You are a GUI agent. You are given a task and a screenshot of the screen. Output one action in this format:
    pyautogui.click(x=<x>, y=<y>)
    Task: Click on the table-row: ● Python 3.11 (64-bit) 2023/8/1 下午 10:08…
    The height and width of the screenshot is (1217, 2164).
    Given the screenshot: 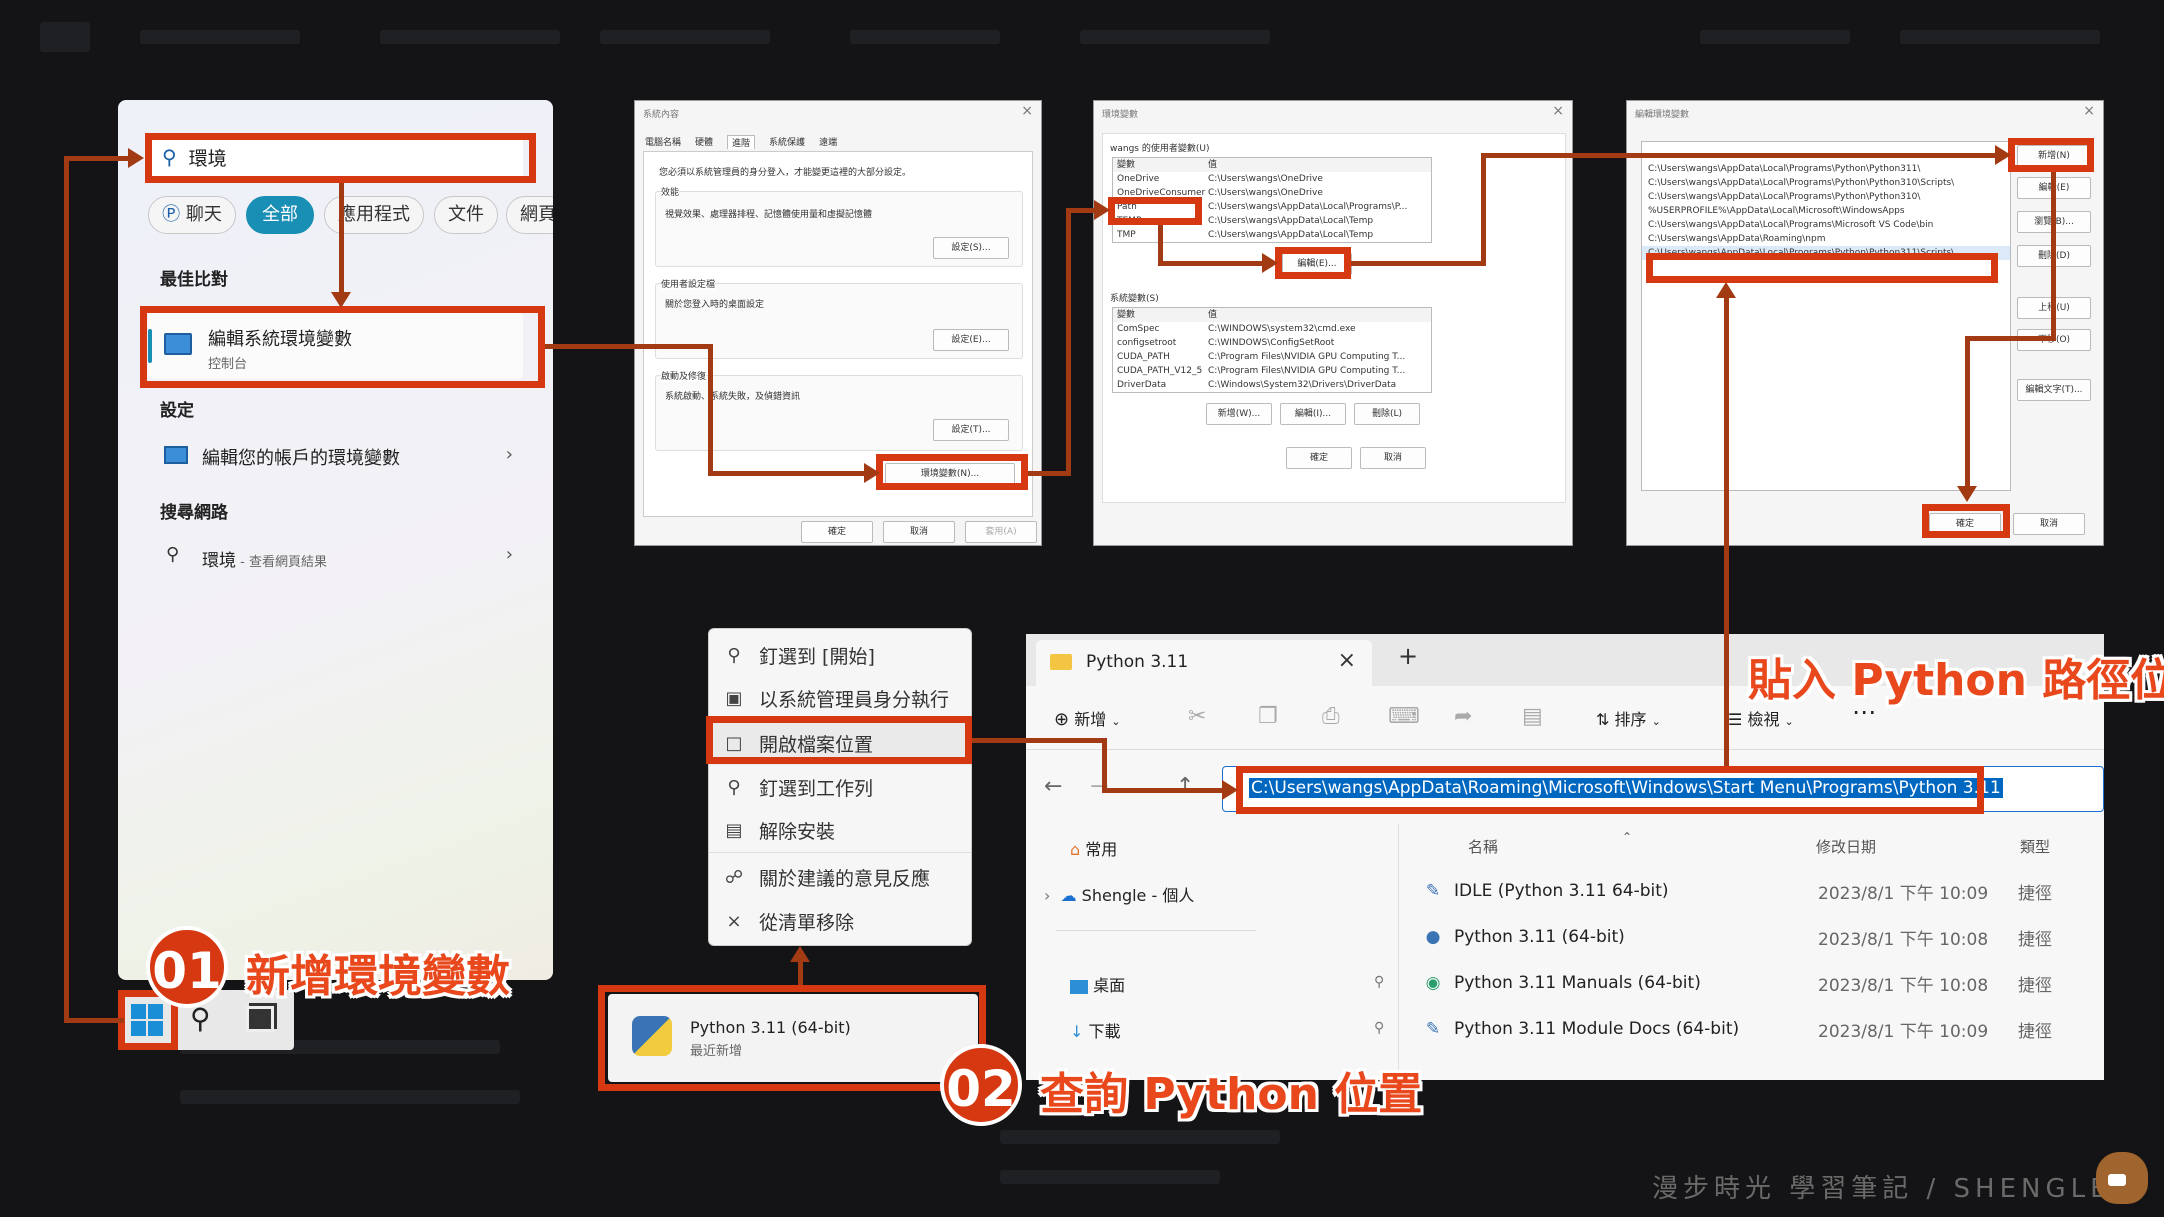 What is the action you would take?
    pyautogui.click(x=1752, y=937)
    